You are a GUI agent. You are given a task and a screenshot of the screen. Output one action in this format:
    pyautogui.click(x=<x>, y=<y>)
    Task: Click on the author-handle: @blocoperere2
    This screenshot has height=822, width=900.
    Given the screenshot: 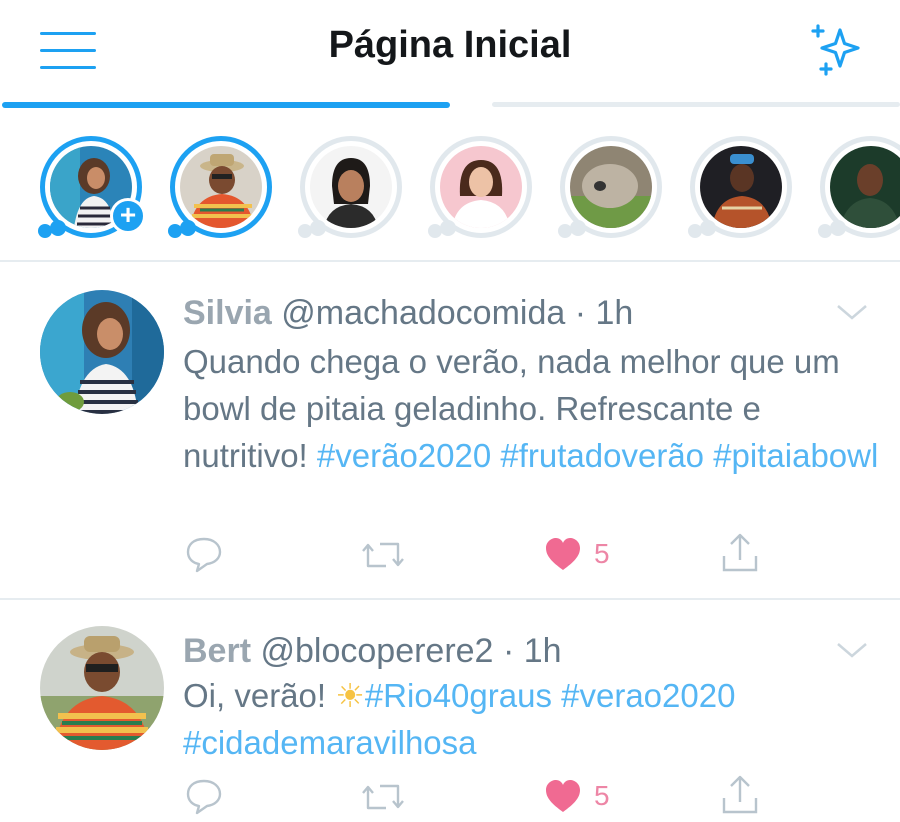 What is the action you would take?
    pyautogui.click(x=376, y=651)
    